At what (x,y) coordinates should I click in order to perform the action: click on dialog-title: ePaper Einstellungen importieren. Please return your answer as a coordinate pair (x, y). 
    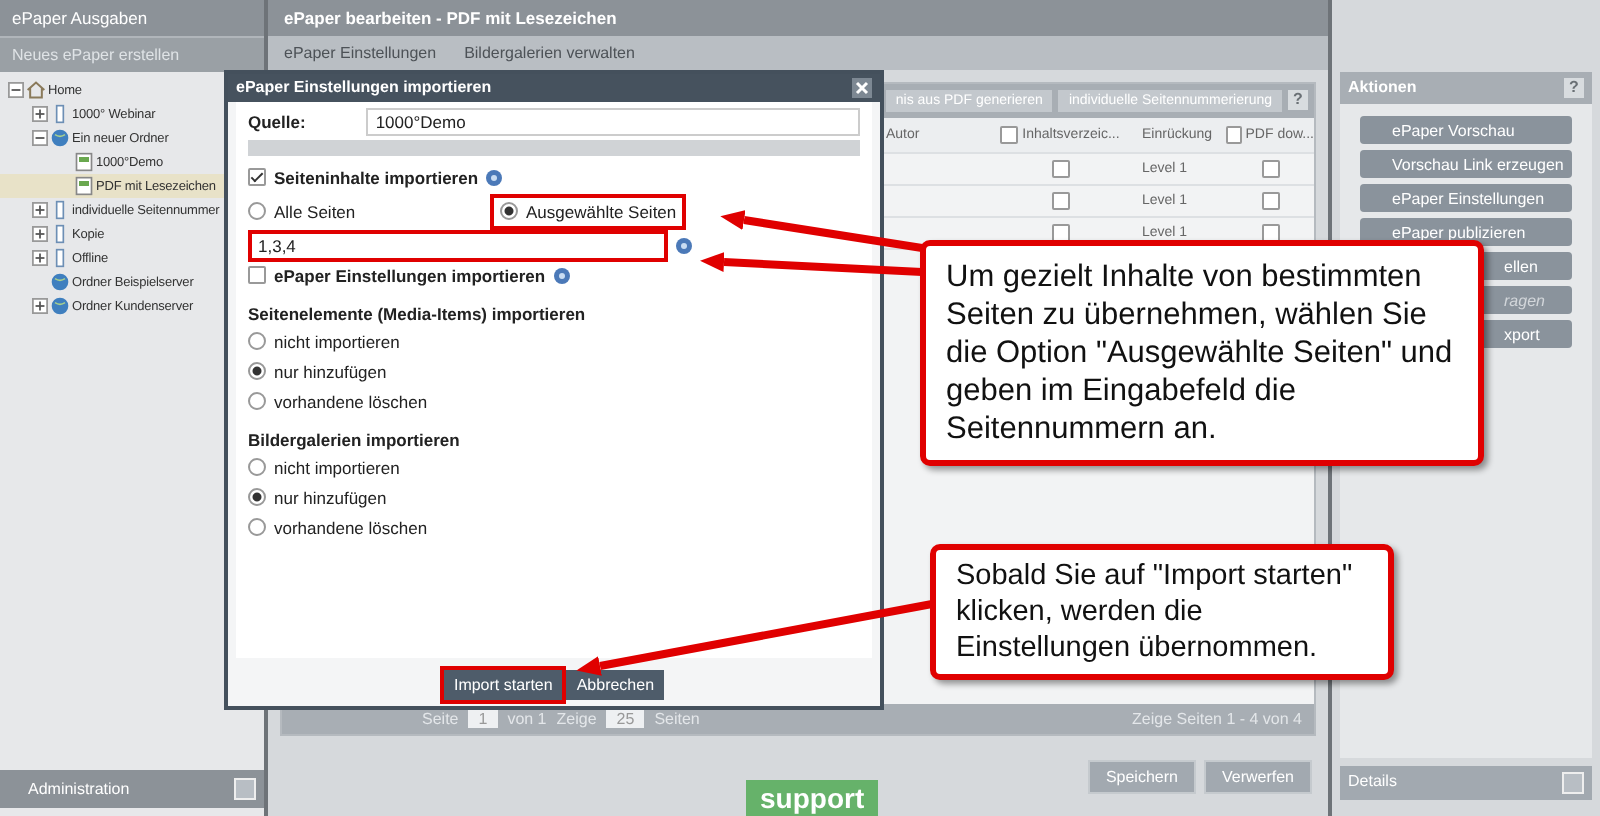
    Looking at the image, I should click on (364, 88).